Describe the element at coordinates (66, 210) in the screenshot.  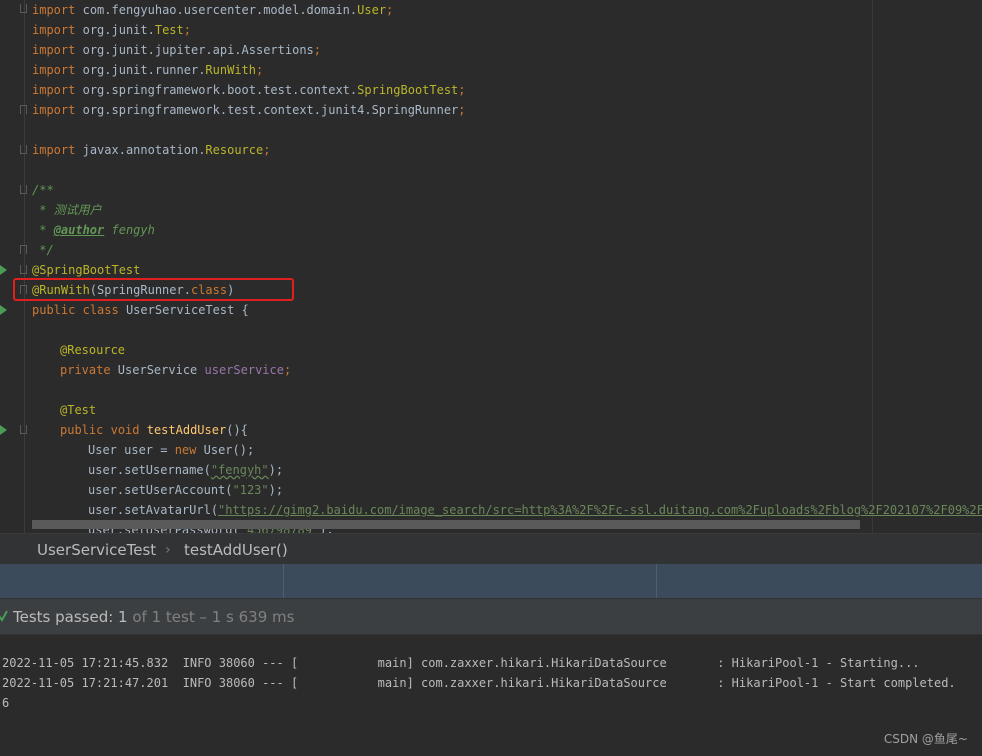
I see `code-line-comment: * 测试用户` at that location.